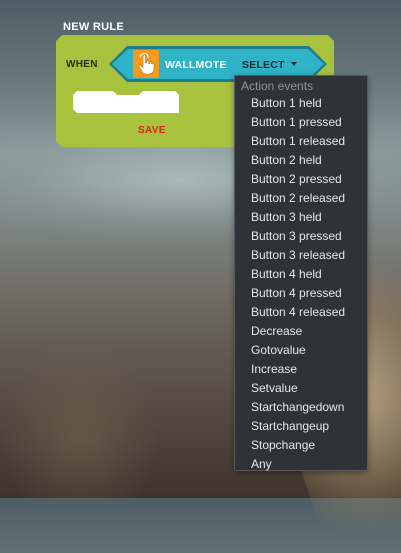  Describe the element at coordinates (196, 65) in the screenshot. I see `device-name: WALLMOTE` at that location.